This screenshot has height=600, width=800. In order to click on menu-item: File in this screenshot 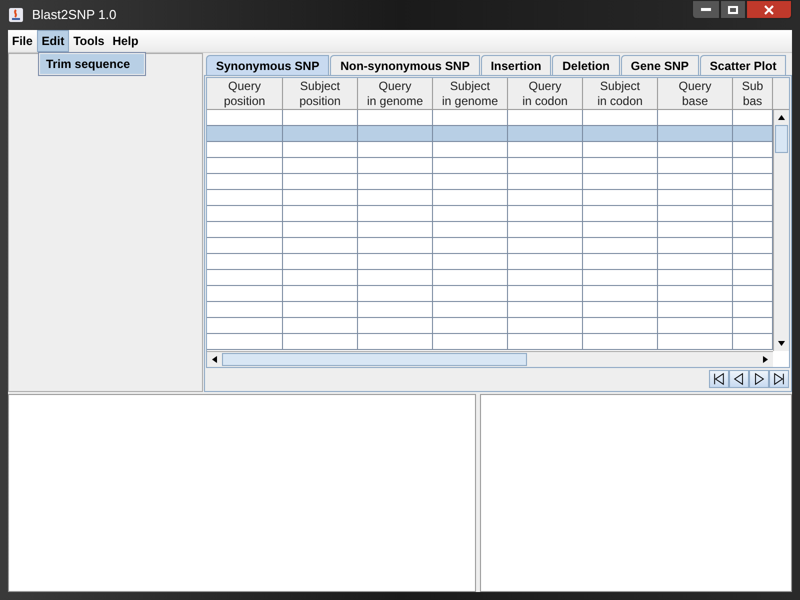, I will do `click(22, 41)`.